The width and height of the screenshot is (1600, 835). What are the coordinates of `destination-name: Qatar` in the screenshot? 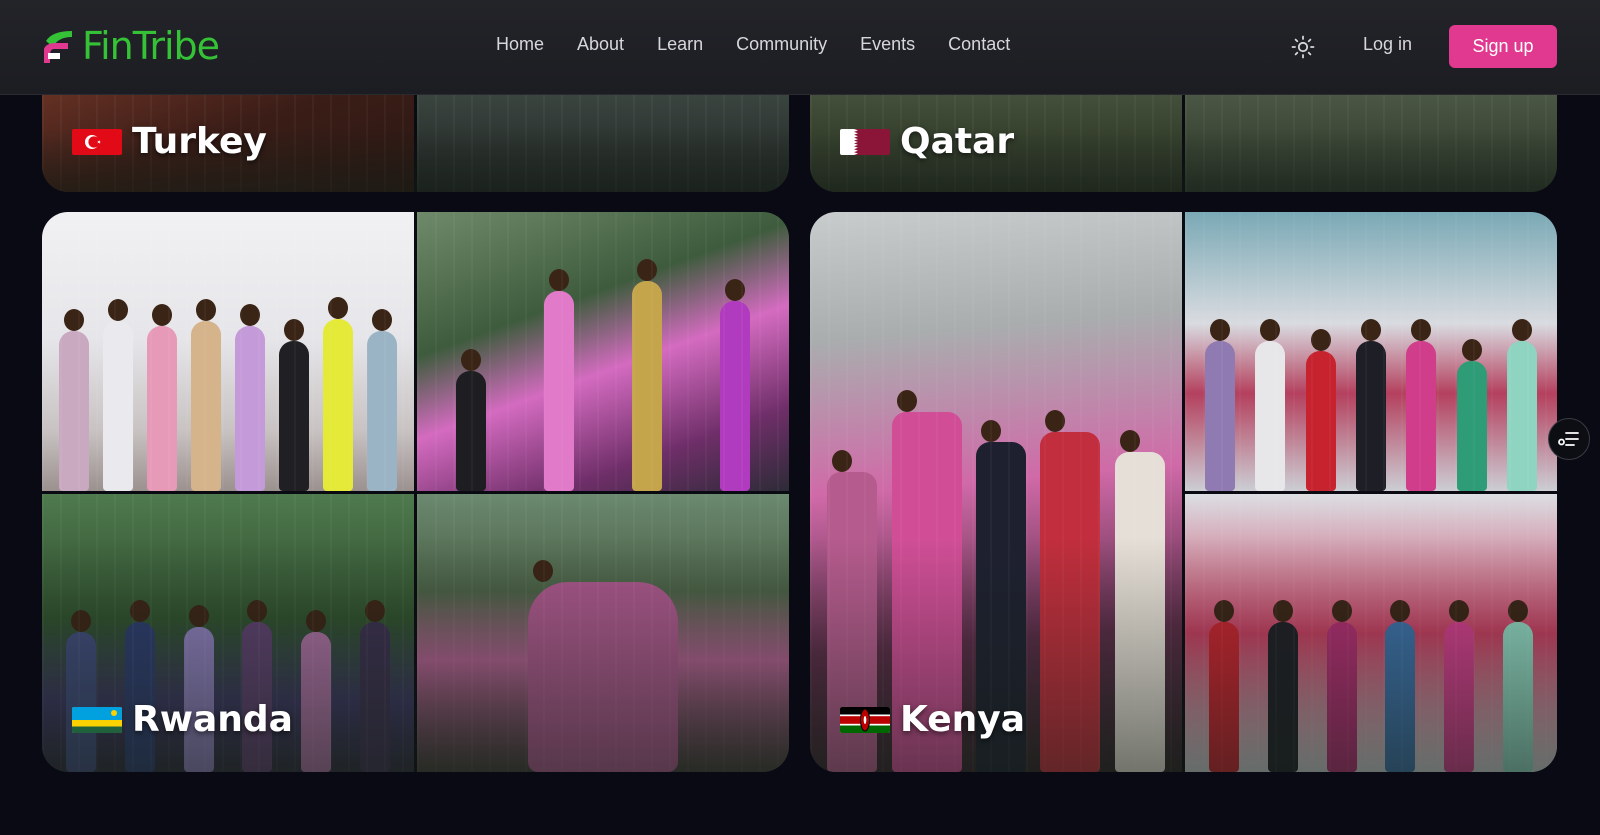 It's located at (957, 141).